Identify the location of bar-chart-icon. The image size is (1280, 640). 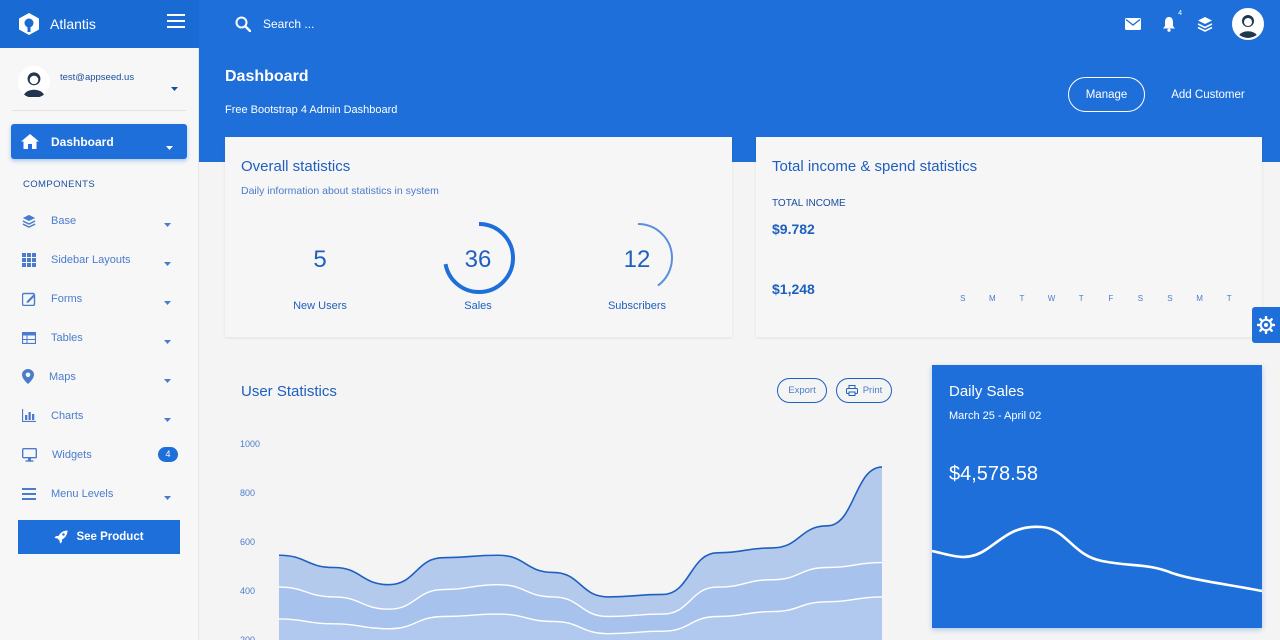
(29, 415).